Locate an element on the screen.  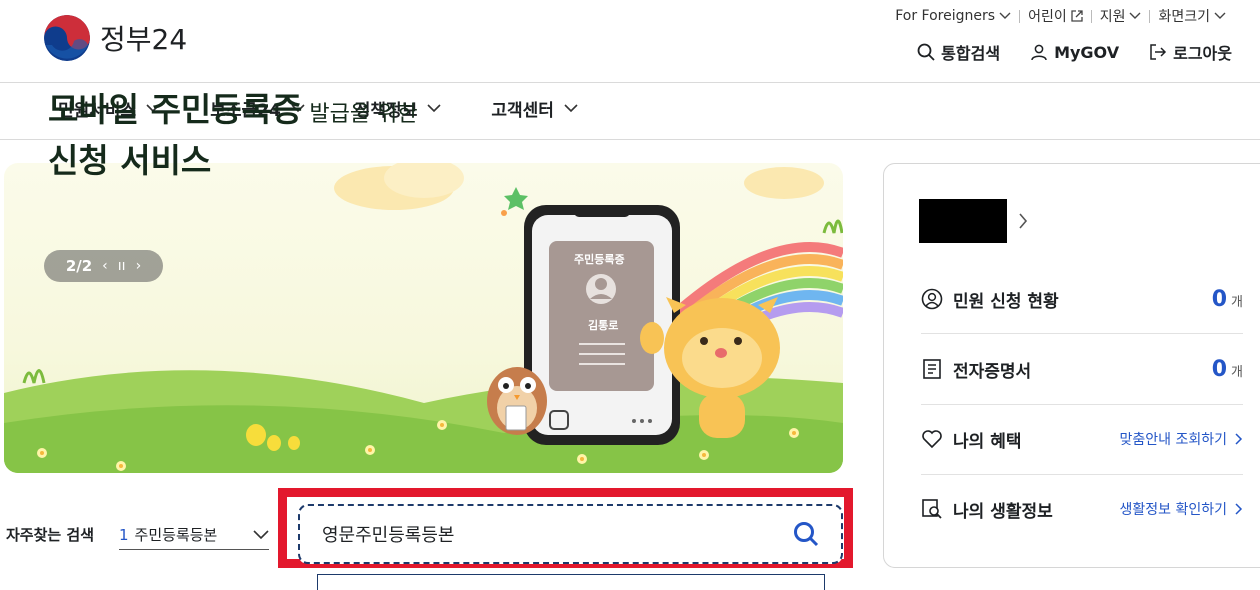
screen-size-menu: 화면크기 is located at coordinates (1192, 16).